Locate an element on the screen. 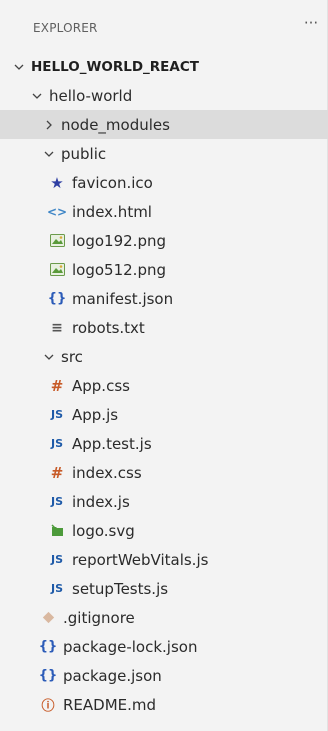 This screenshot has height=731, width=328. tree-item-label: README.md is located at coordinates (110, 704).